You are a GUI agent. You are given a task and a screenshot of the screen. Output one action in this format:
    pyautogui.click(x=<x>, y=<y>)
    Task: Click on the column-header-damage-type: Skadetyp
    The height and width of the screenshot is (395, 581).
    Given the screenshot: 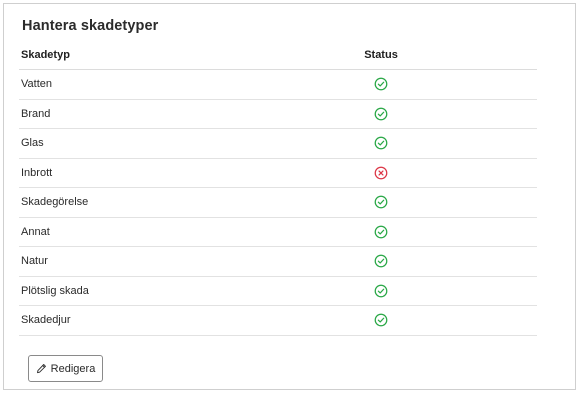 What is the action you would take?
    pyautogui.click(x=122, y=55)
    